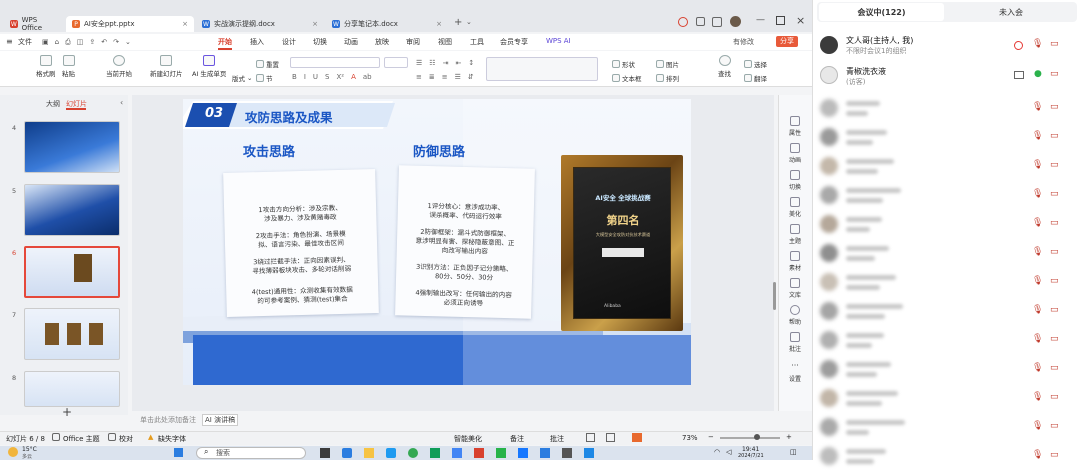 The height and width of the screenshot is (470, 1080). What do you see at coordinates (92, 42) in the screenshot?
I see `export-icon: ⇪` at bounding box center [92, 42].